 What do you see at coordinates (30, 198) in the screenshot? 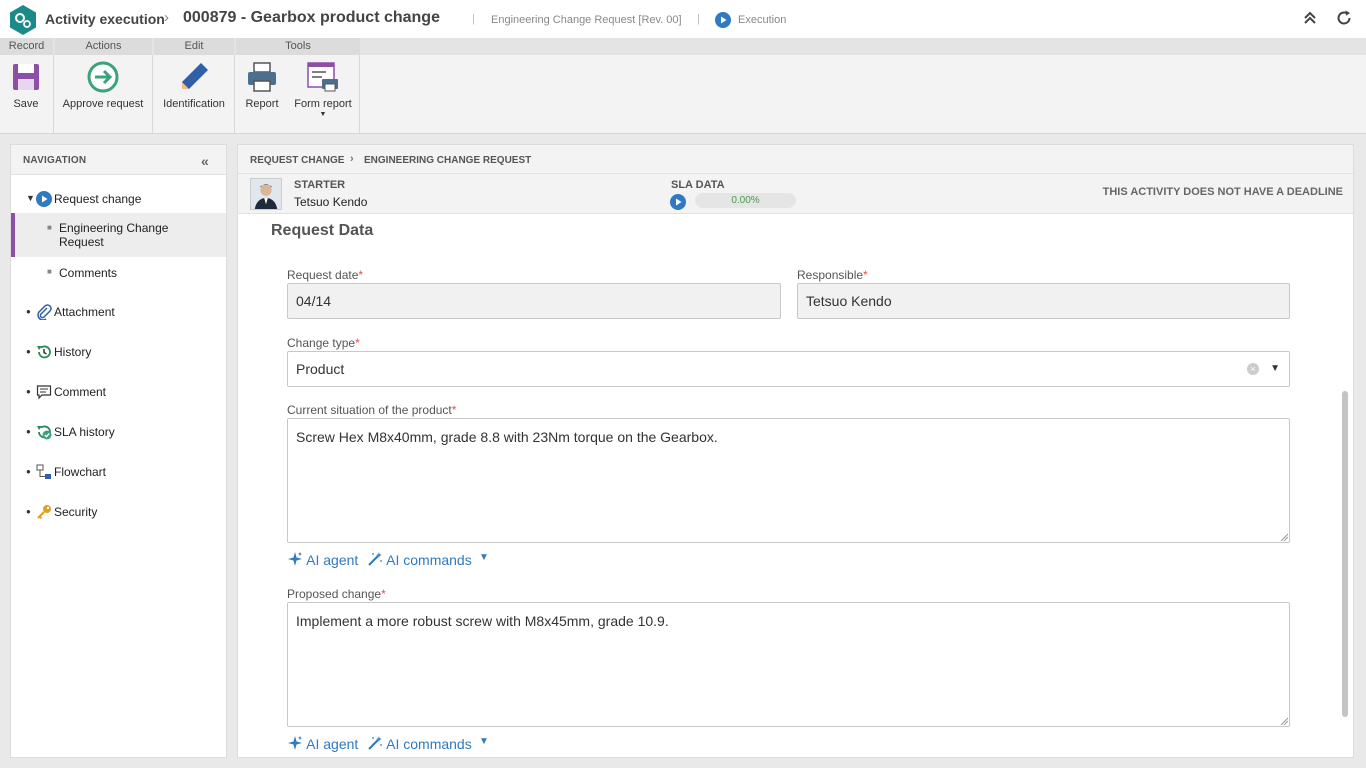
I see `expand-caret-icon: ▼` at bounding box center [30, 198].